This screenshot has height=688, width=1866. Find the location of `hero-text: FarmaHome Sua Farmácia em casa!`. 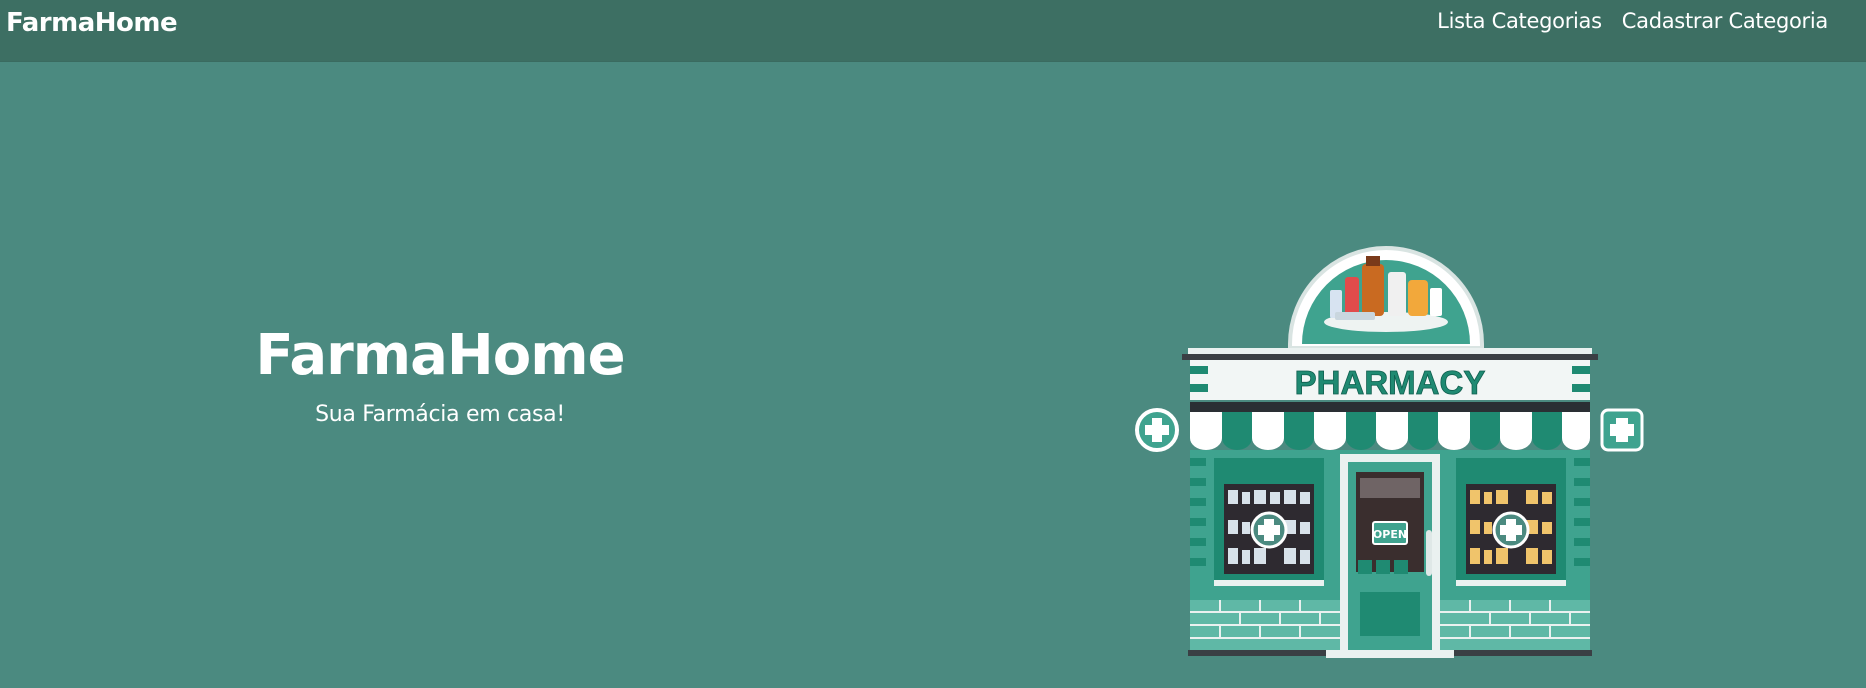

hero-text: FarmaHome Sua Farmácia em casa! is located at coordinates (440, 375).